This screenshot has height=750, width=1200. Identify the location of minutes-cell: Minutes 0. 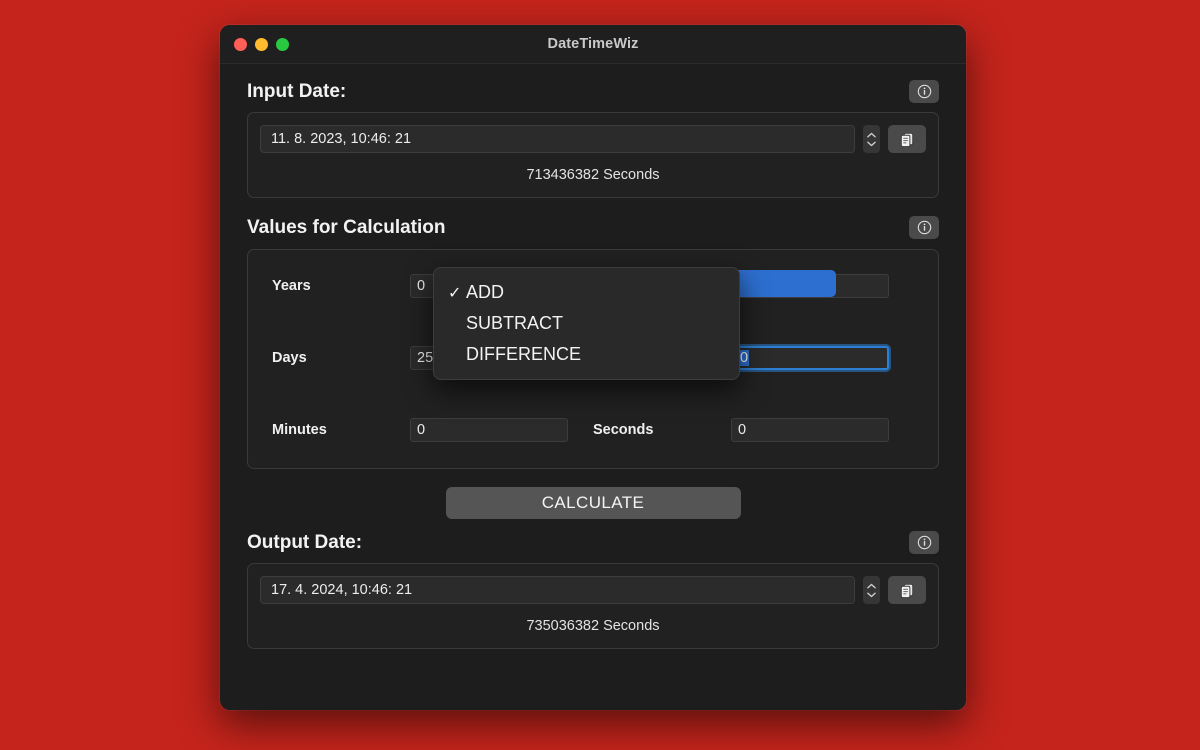
(432, 430).